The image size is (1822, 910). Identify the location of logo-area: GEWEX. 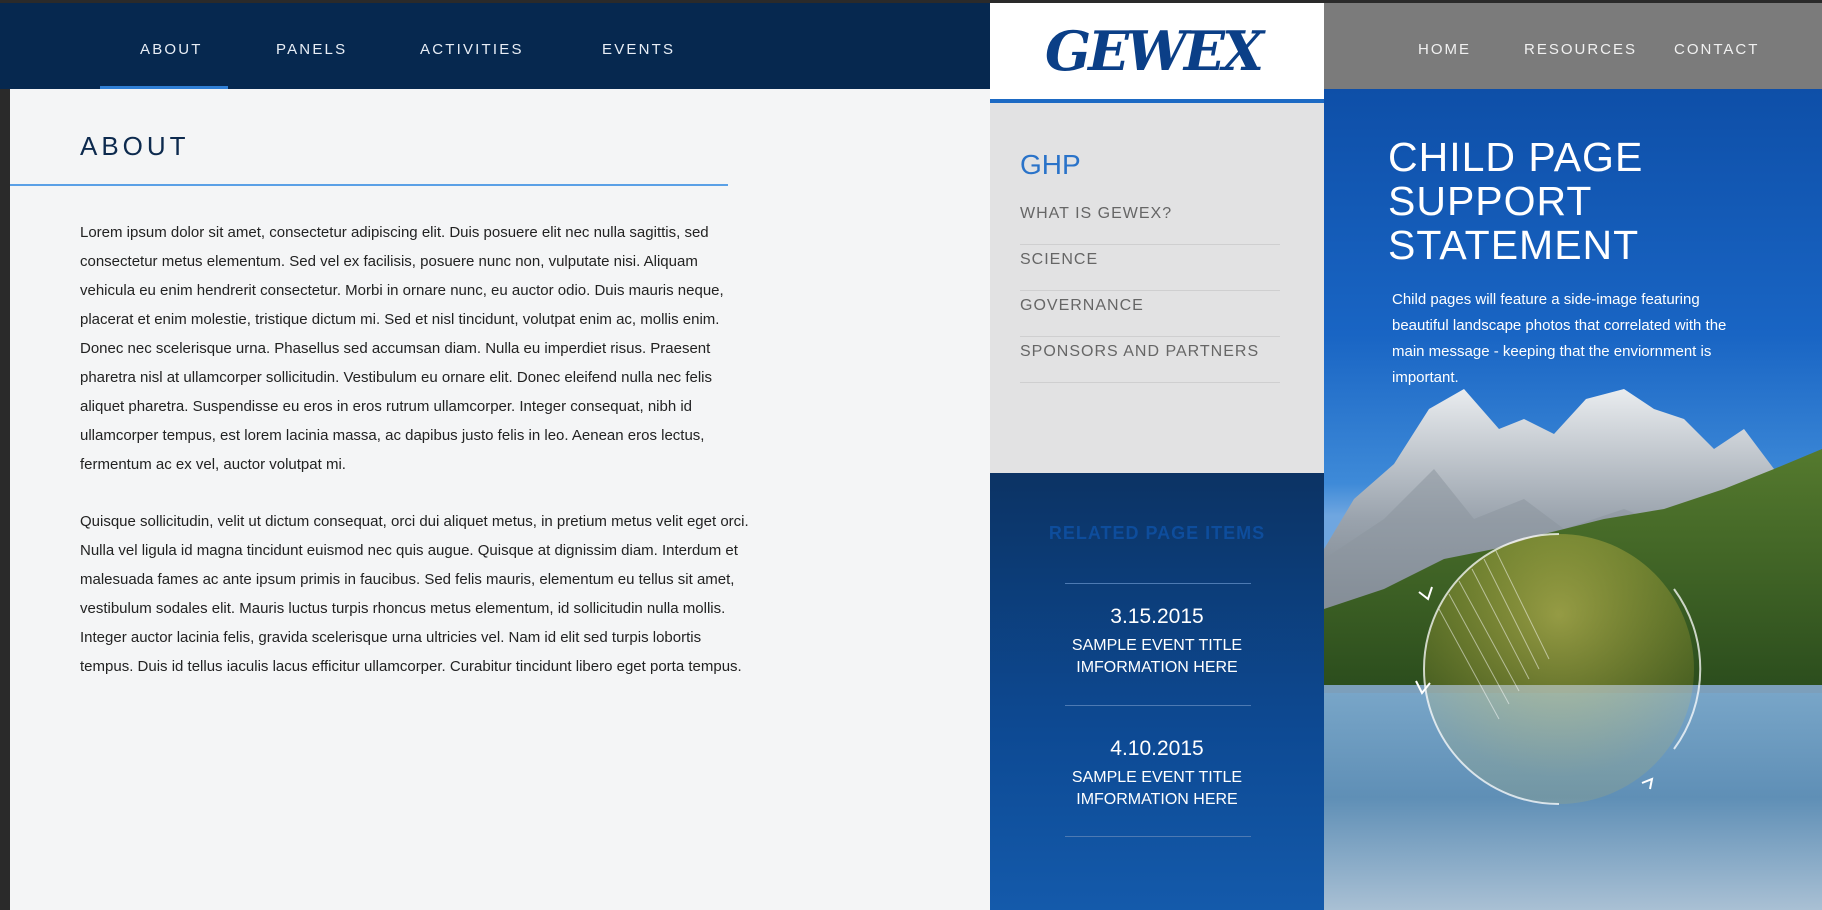
(1157, 53).